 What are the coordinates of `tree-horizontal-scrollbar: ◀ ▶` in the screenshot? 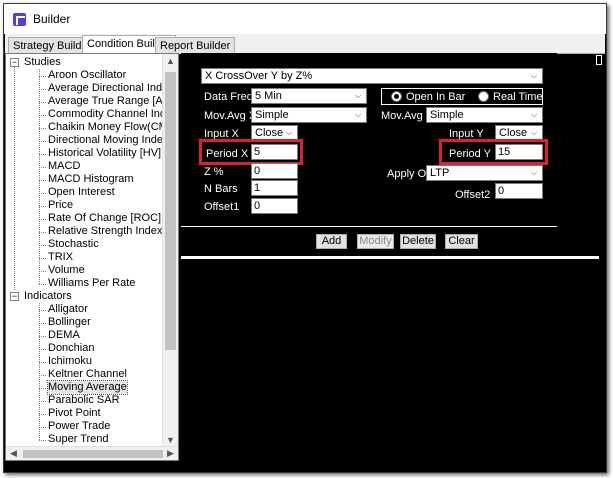 It's located at (92, 453).